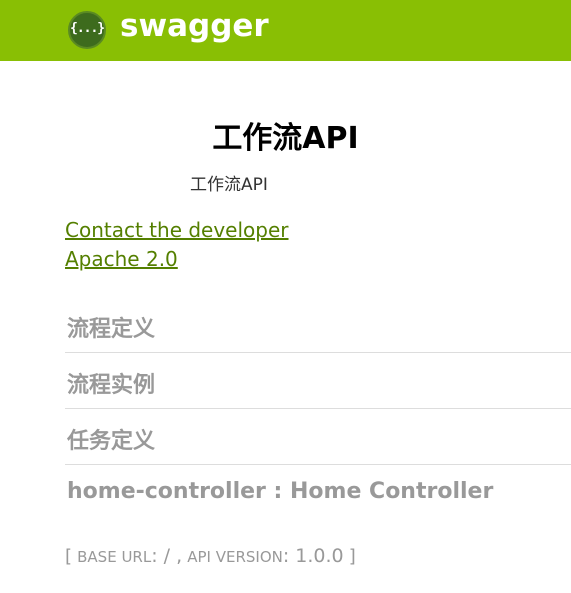 Image resolution: width=571 pixels, height=593 pixels. What do you see at coordinates (285, 138) in the screenshot?
I see `api-title: 工作流API` at bounding box center [285, 138].